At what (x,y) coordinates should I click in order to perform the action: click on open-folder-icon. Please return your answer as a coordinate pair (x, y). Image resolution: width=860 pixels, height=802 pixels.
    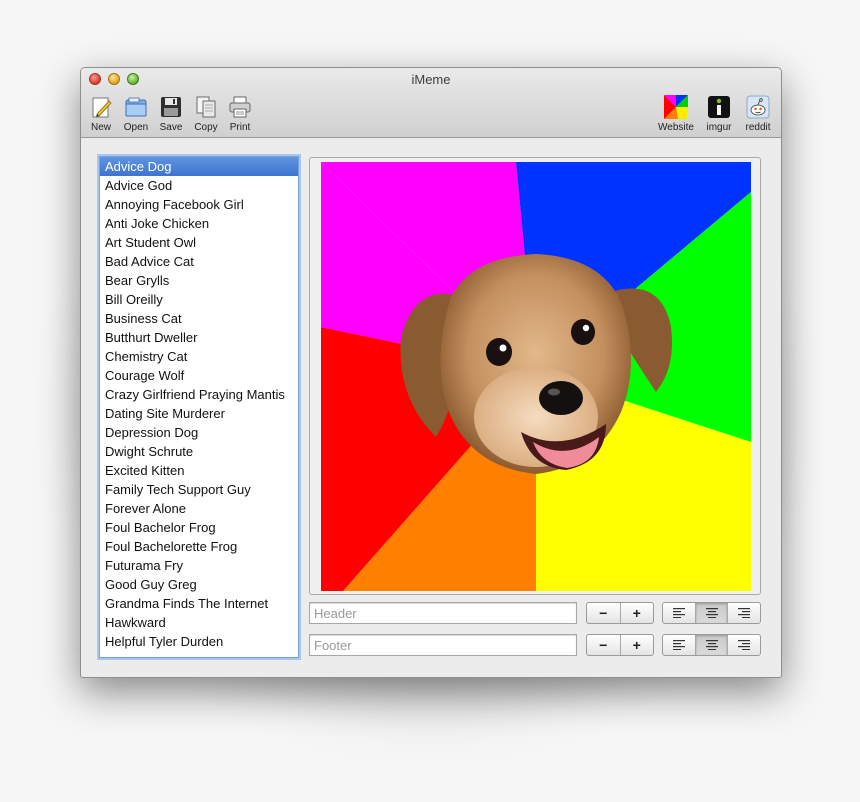
    Looking at the image, I should click on (136, 107).